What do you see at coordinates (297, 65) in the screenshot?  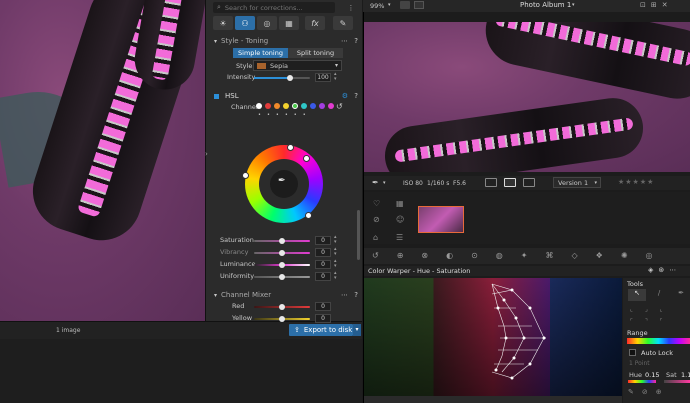 I see `style-select: Sepia ▾` at bounding box center [297, 65].